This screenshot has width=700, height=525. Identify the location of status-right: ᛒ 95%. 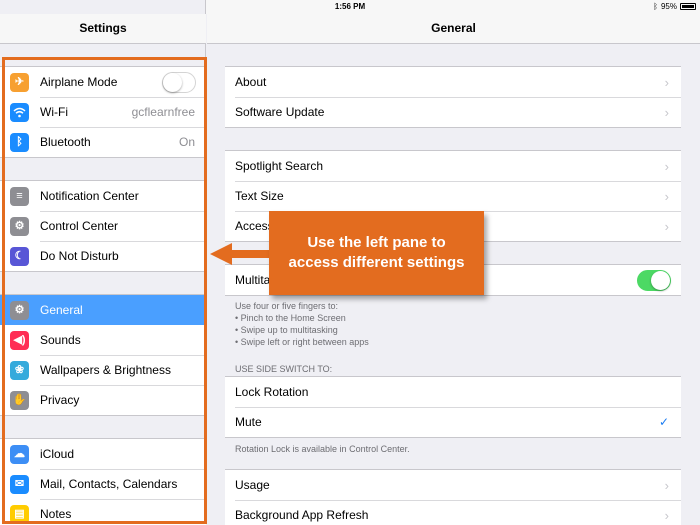
(674, 6).